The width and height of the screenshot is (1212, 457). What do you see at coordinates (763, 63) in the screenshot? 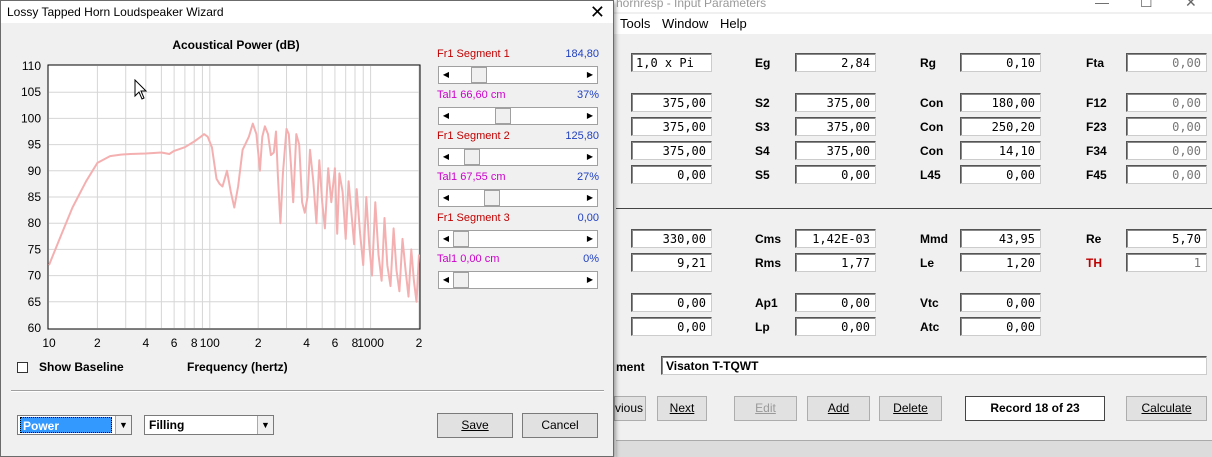
I see `param-label: Eg` at bounding box center [763, 63].